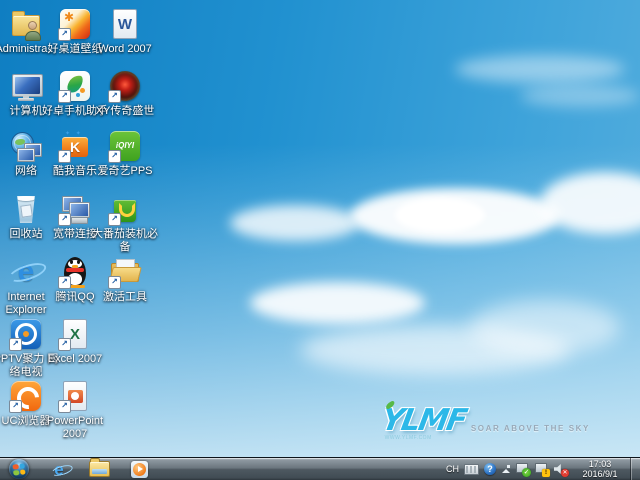 The image size is (640, 480). I want to click on desktop-icon-iqiyi-pps: iQIYI 爱奇艺PPS, so click(125, 154).